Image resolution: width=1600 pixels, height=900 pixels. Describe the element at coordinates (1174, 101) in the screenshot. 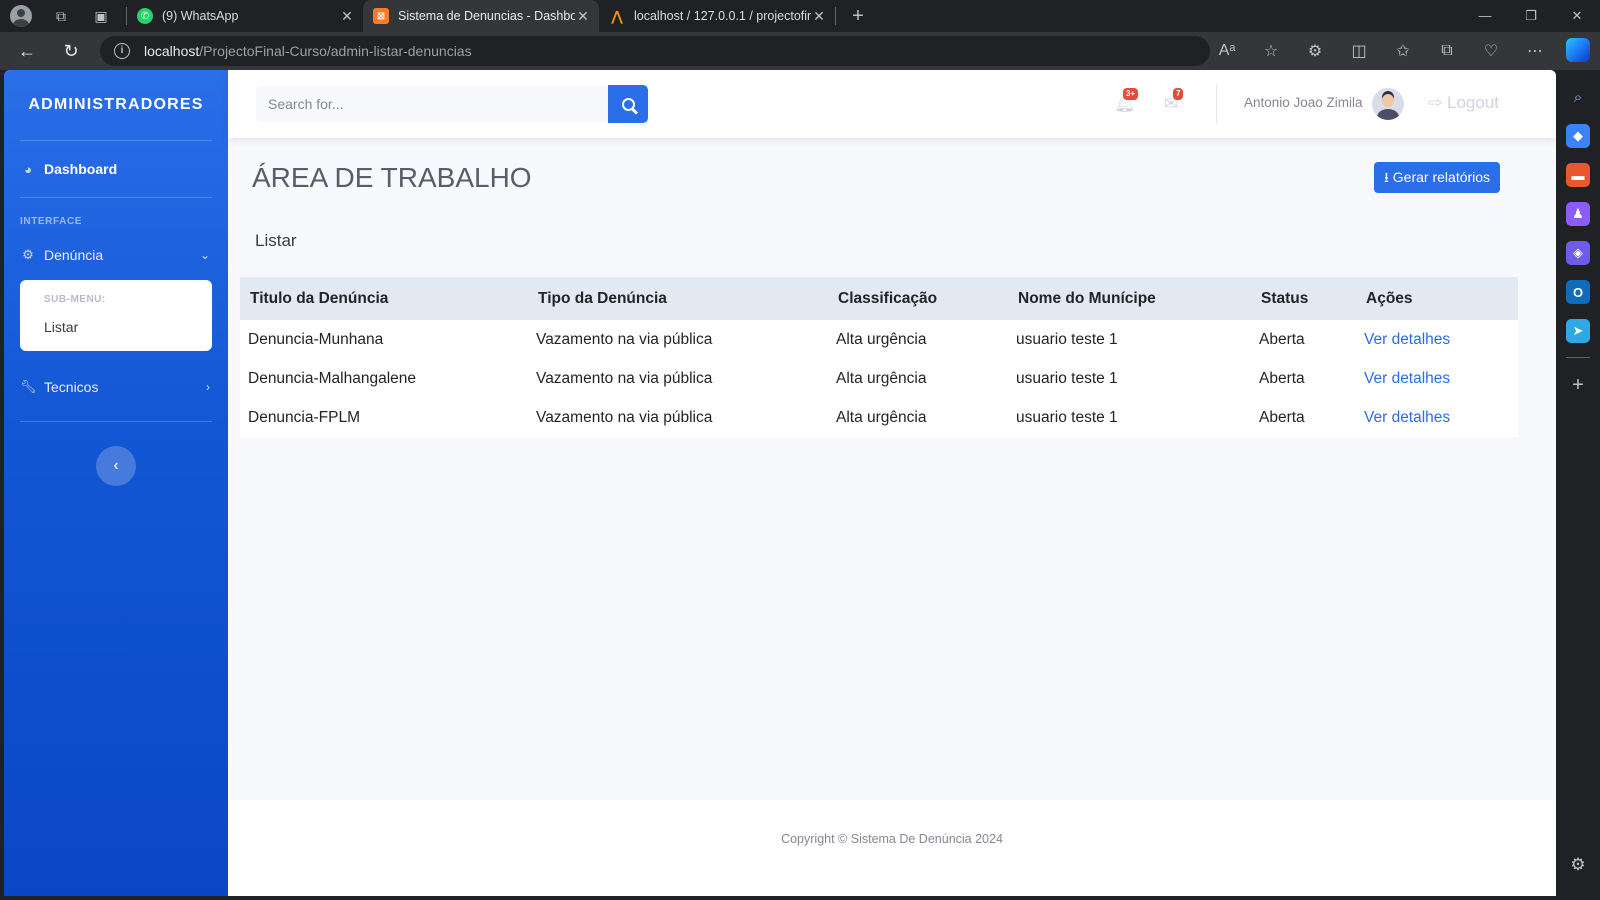

I see `messages-envelope-icon: ✉ 7` at that location.